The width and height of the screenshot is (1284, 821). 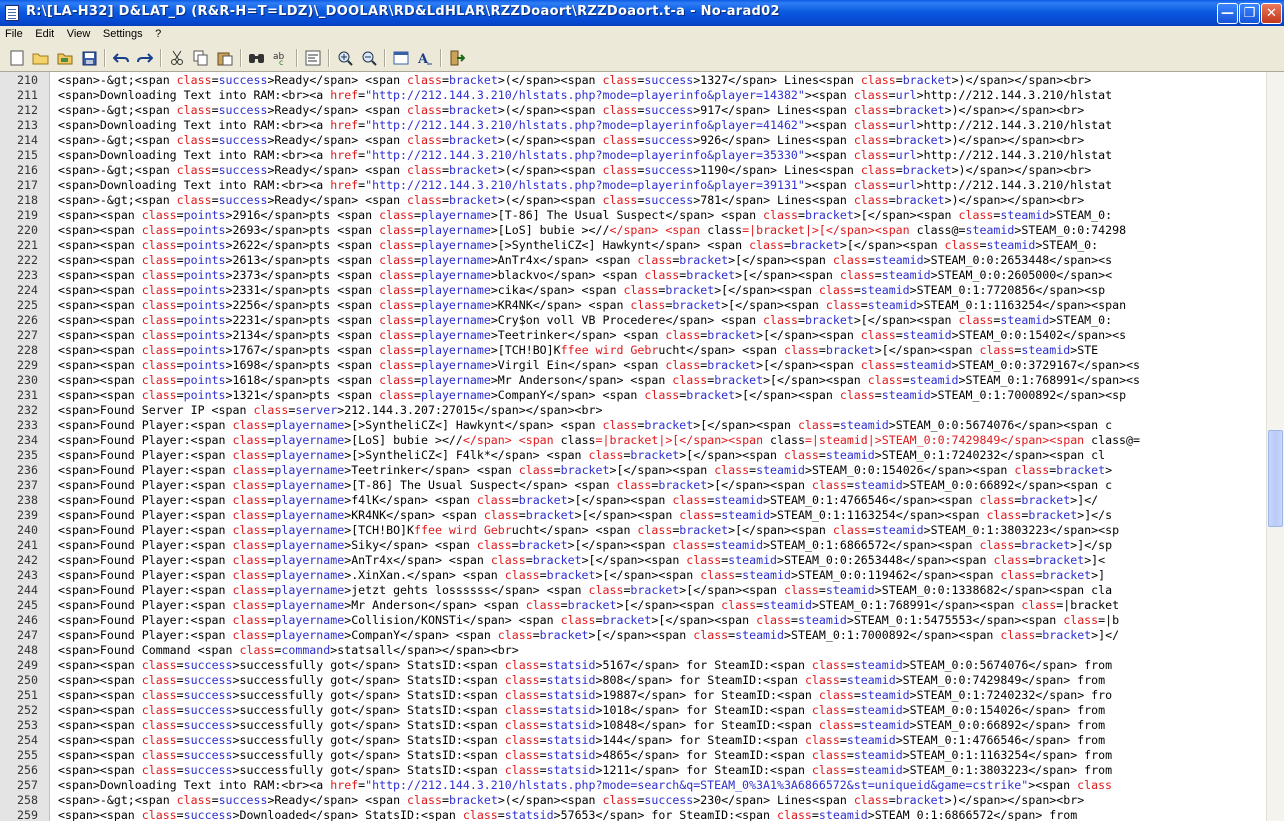 What do you see at coordinates (27, 770) in the screenshot?
I see `line-number: 256` at bounding box center [27, 770].